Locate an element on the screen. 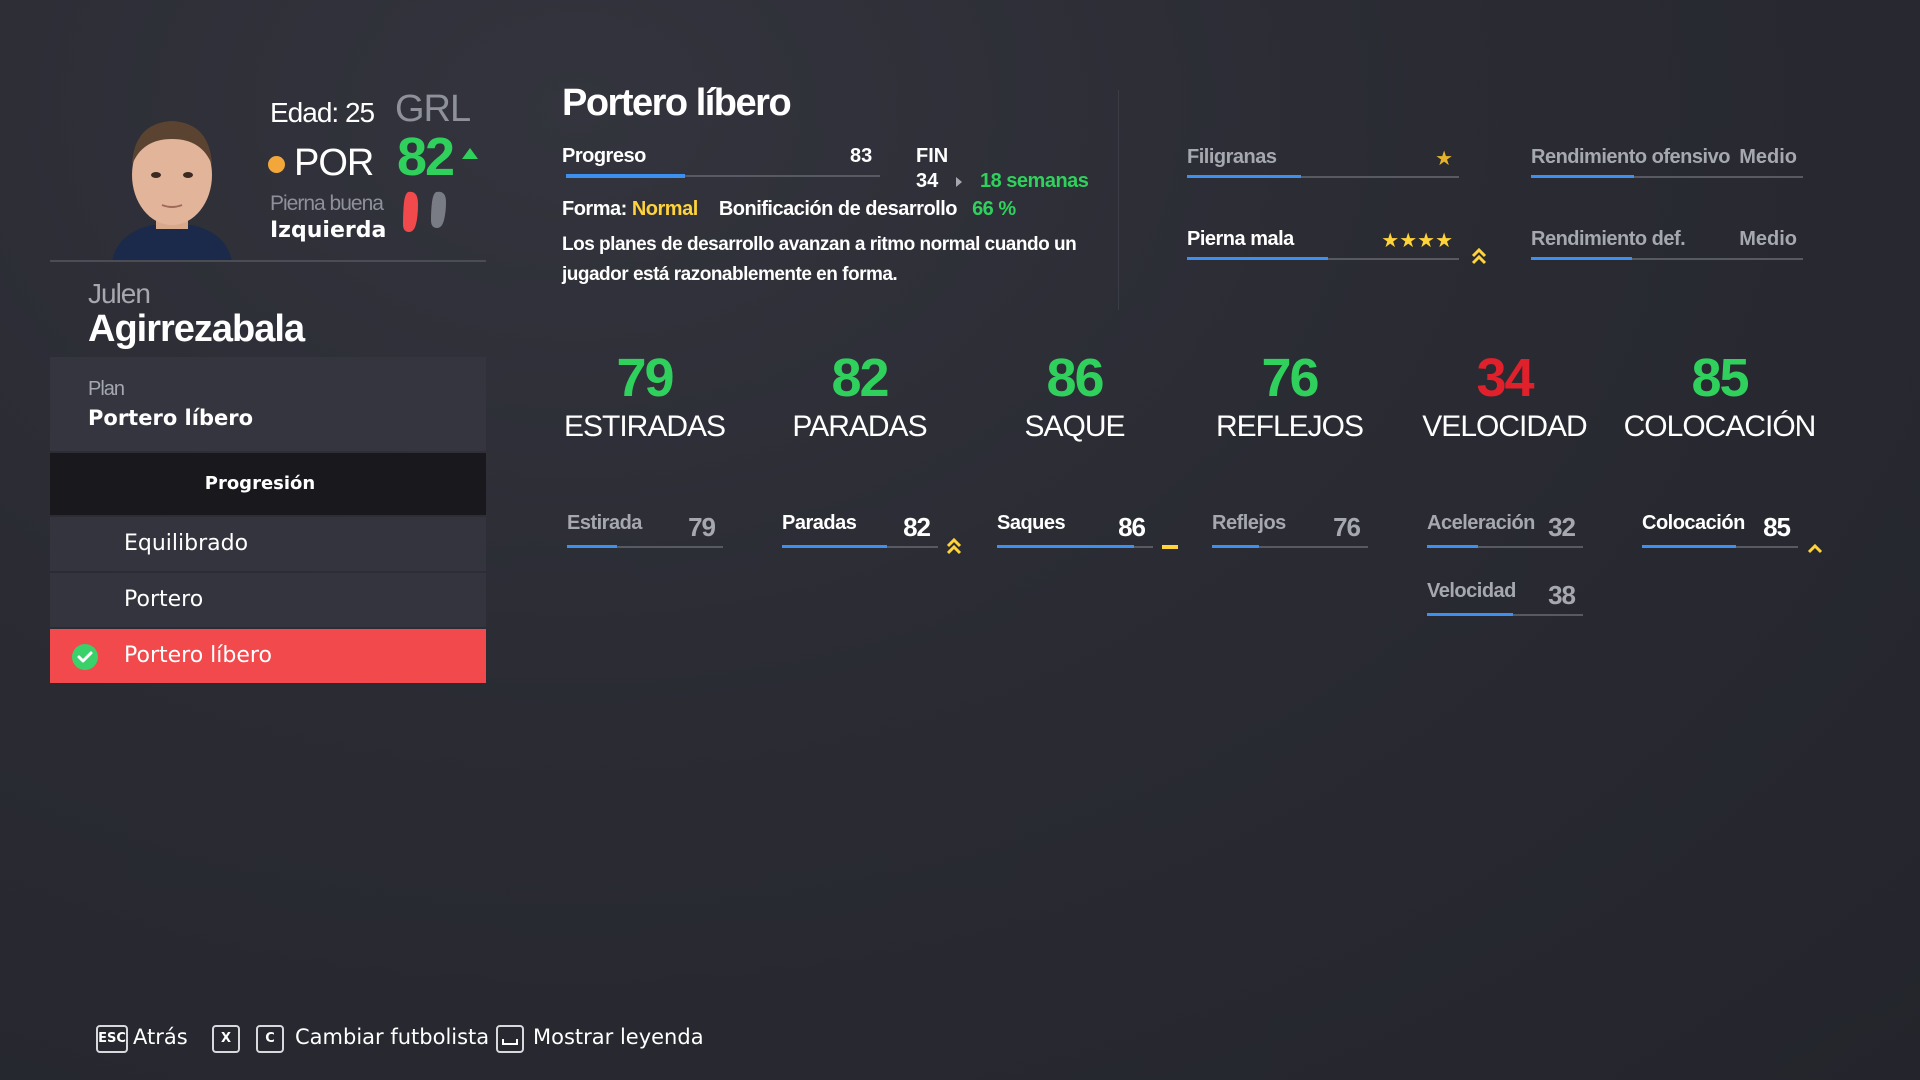  attribute-velocidad: Velocidad 38 is located at coordinates (1505, 600).